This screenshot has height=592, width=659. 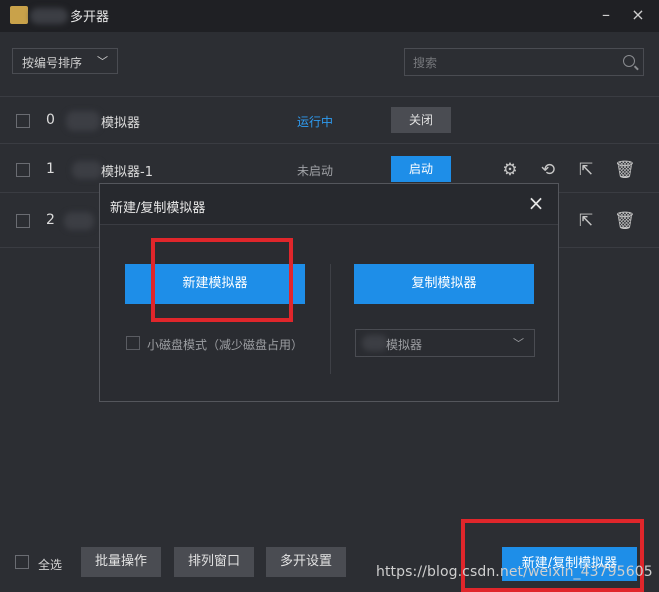 I want to click on small-disk-label: 小磁盘模式（减少磁盘占用）, so click(x=225, y=345).